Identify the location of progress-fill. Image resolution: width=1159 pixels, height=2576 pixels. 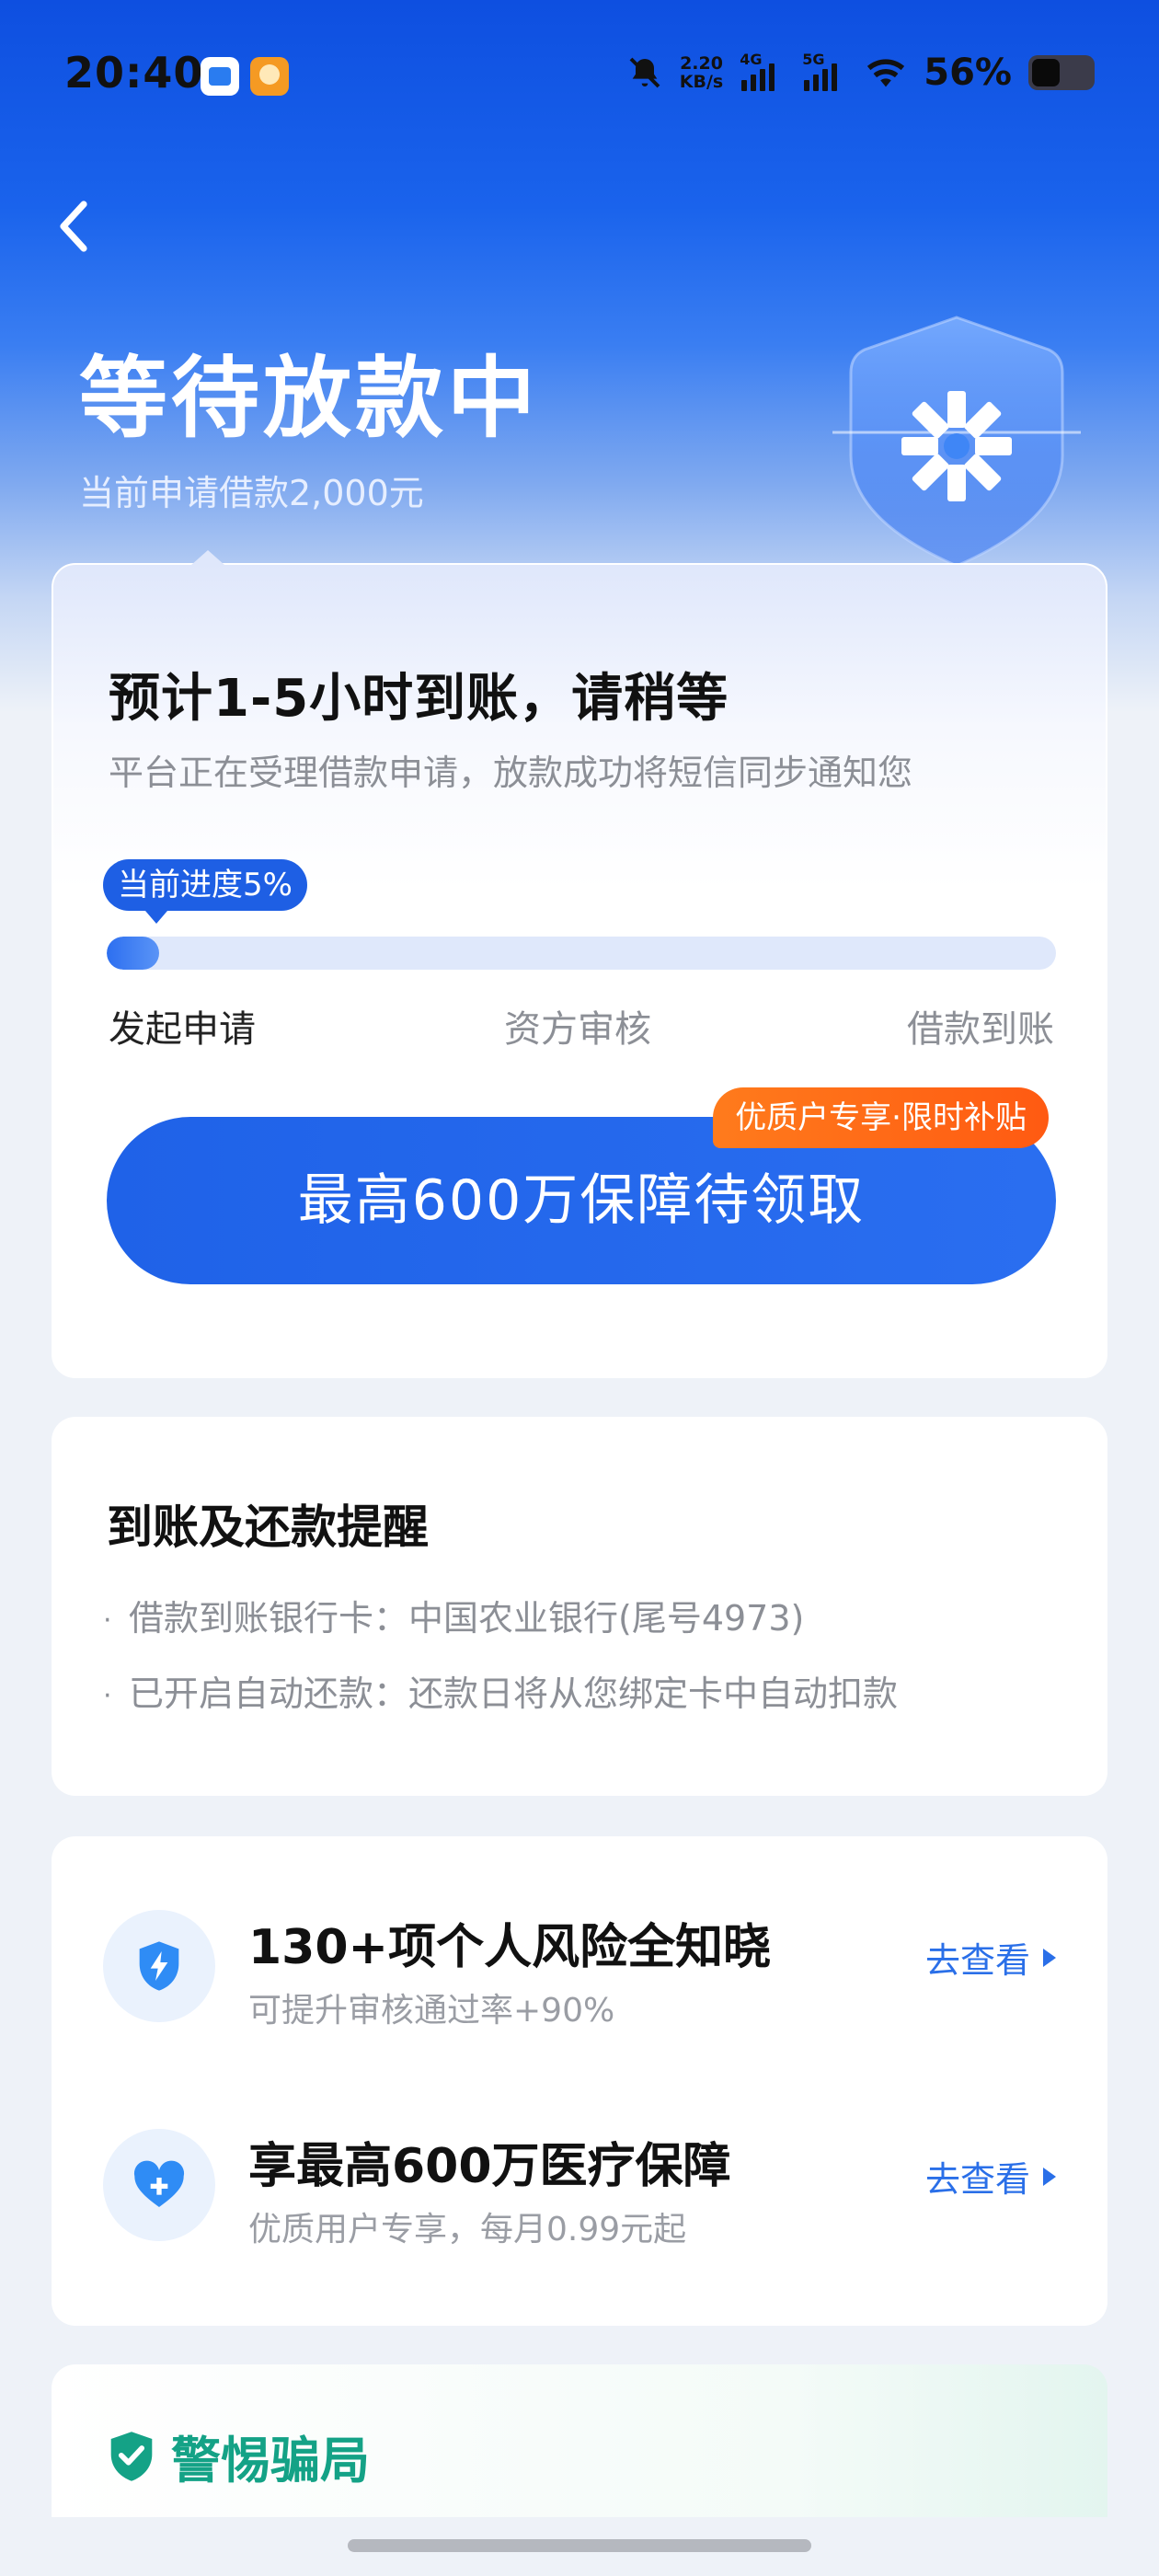
(133, 953).